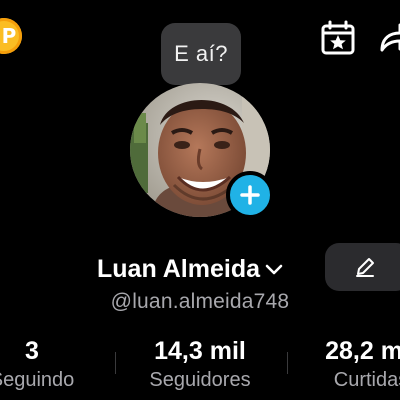 This screenshot has height=400, width=400. What do you see at coordinates (365, 267) in the screenshot?
I see `pencil-icon` at bounding box center [365, 267].